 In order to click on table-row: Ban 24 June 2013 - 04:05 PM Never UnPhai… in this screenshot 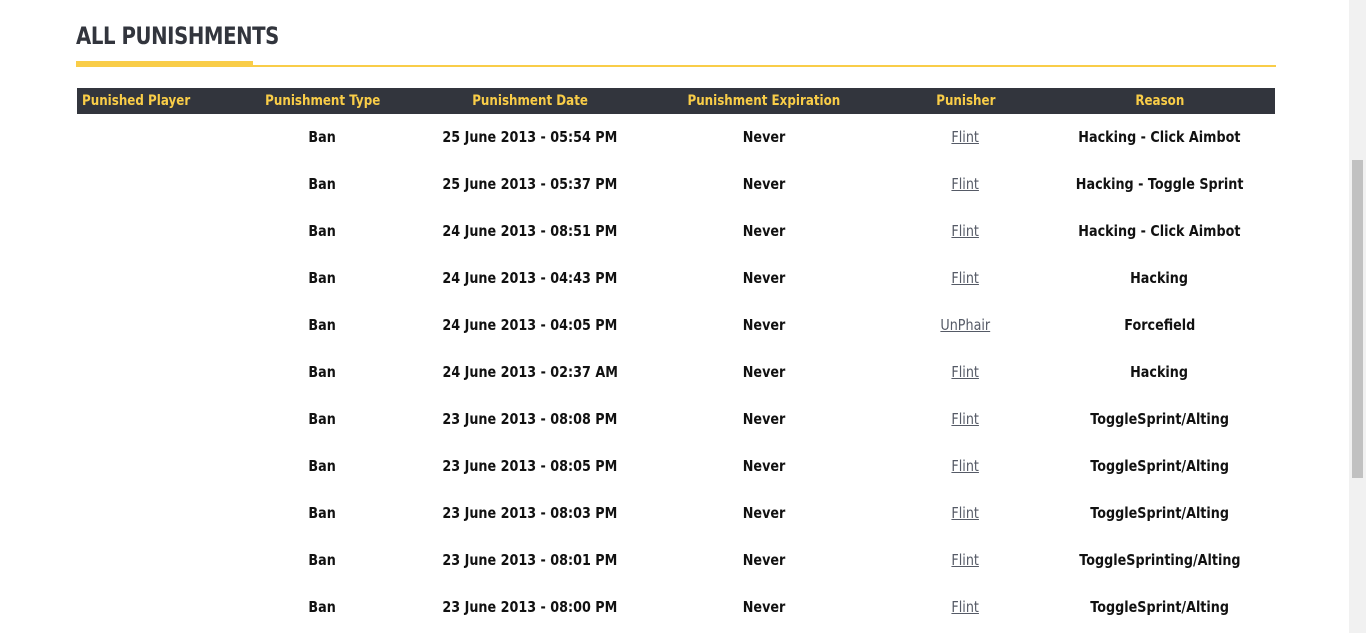, I will do `click(676, 324)`.